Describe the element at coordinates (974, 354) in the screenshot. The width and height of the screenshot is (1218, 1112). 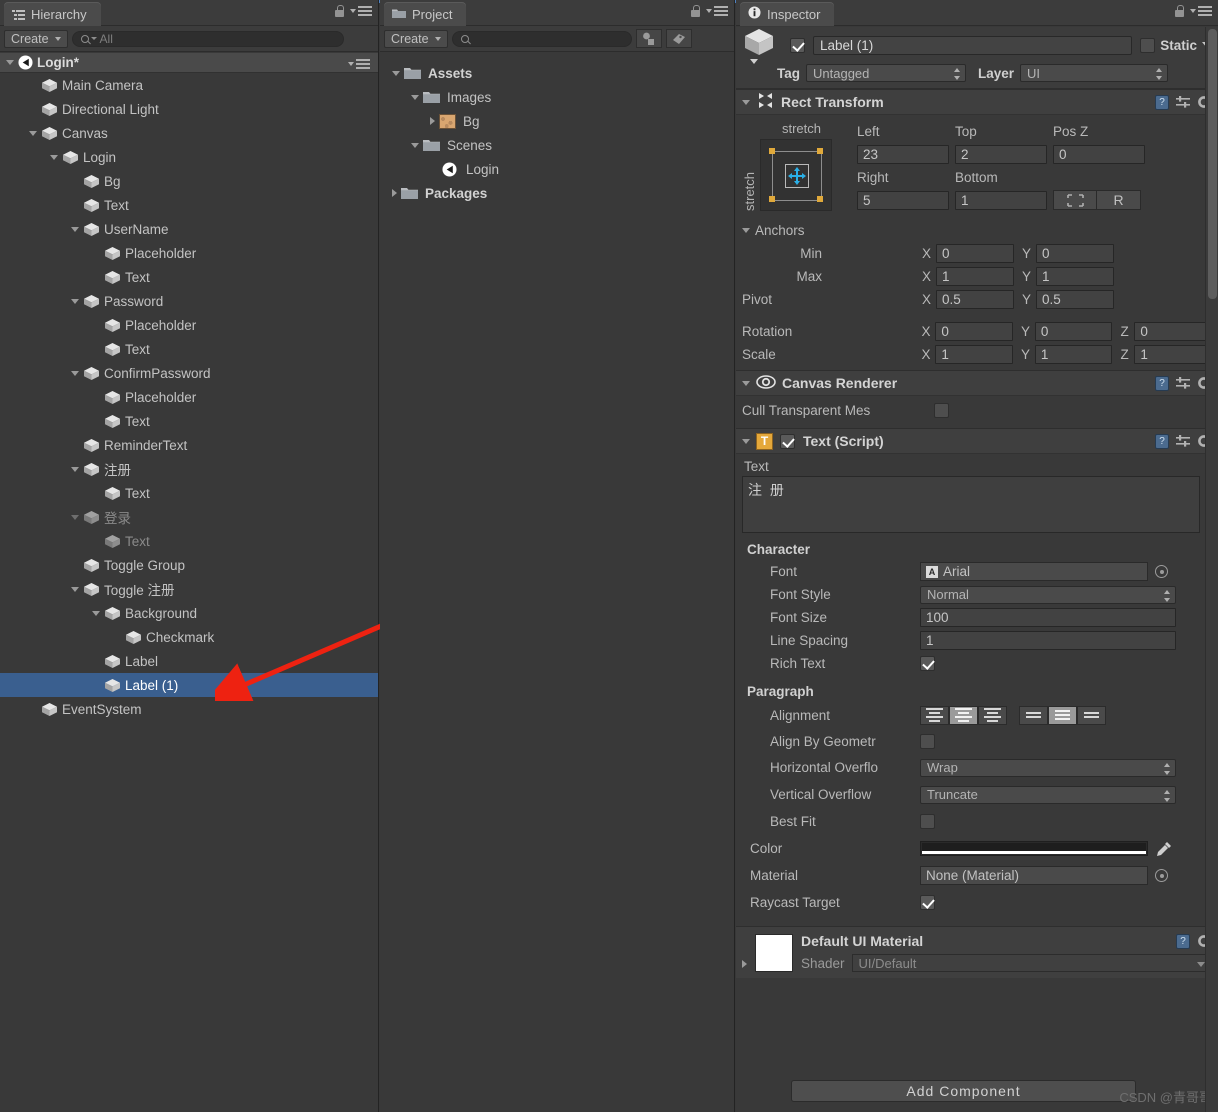
I see `scale-x-input: 1` at that location.